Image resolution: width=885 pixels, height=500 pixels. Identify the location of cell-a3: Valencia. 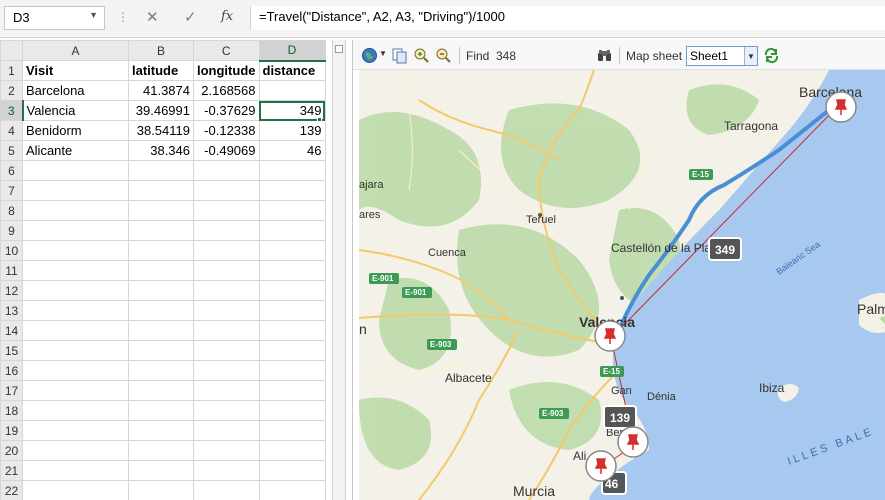
(75, 110).